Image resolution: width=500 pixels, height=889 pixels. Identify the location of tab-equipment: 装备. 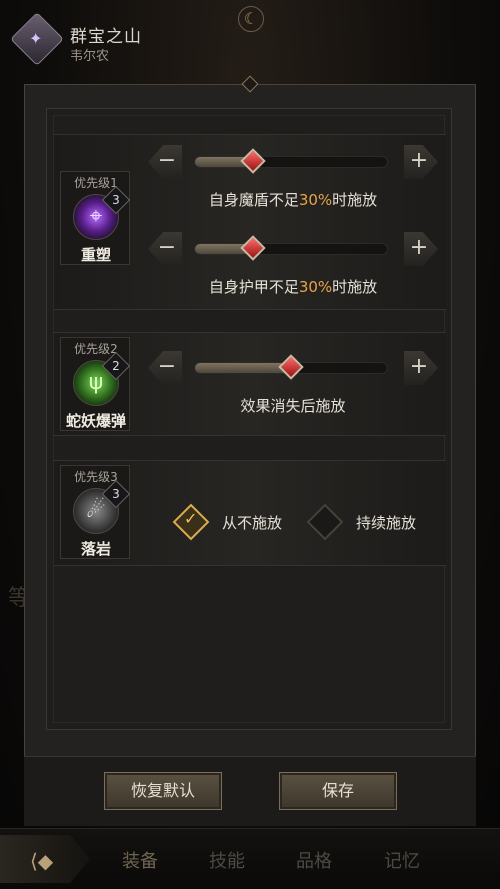
(140, 860).